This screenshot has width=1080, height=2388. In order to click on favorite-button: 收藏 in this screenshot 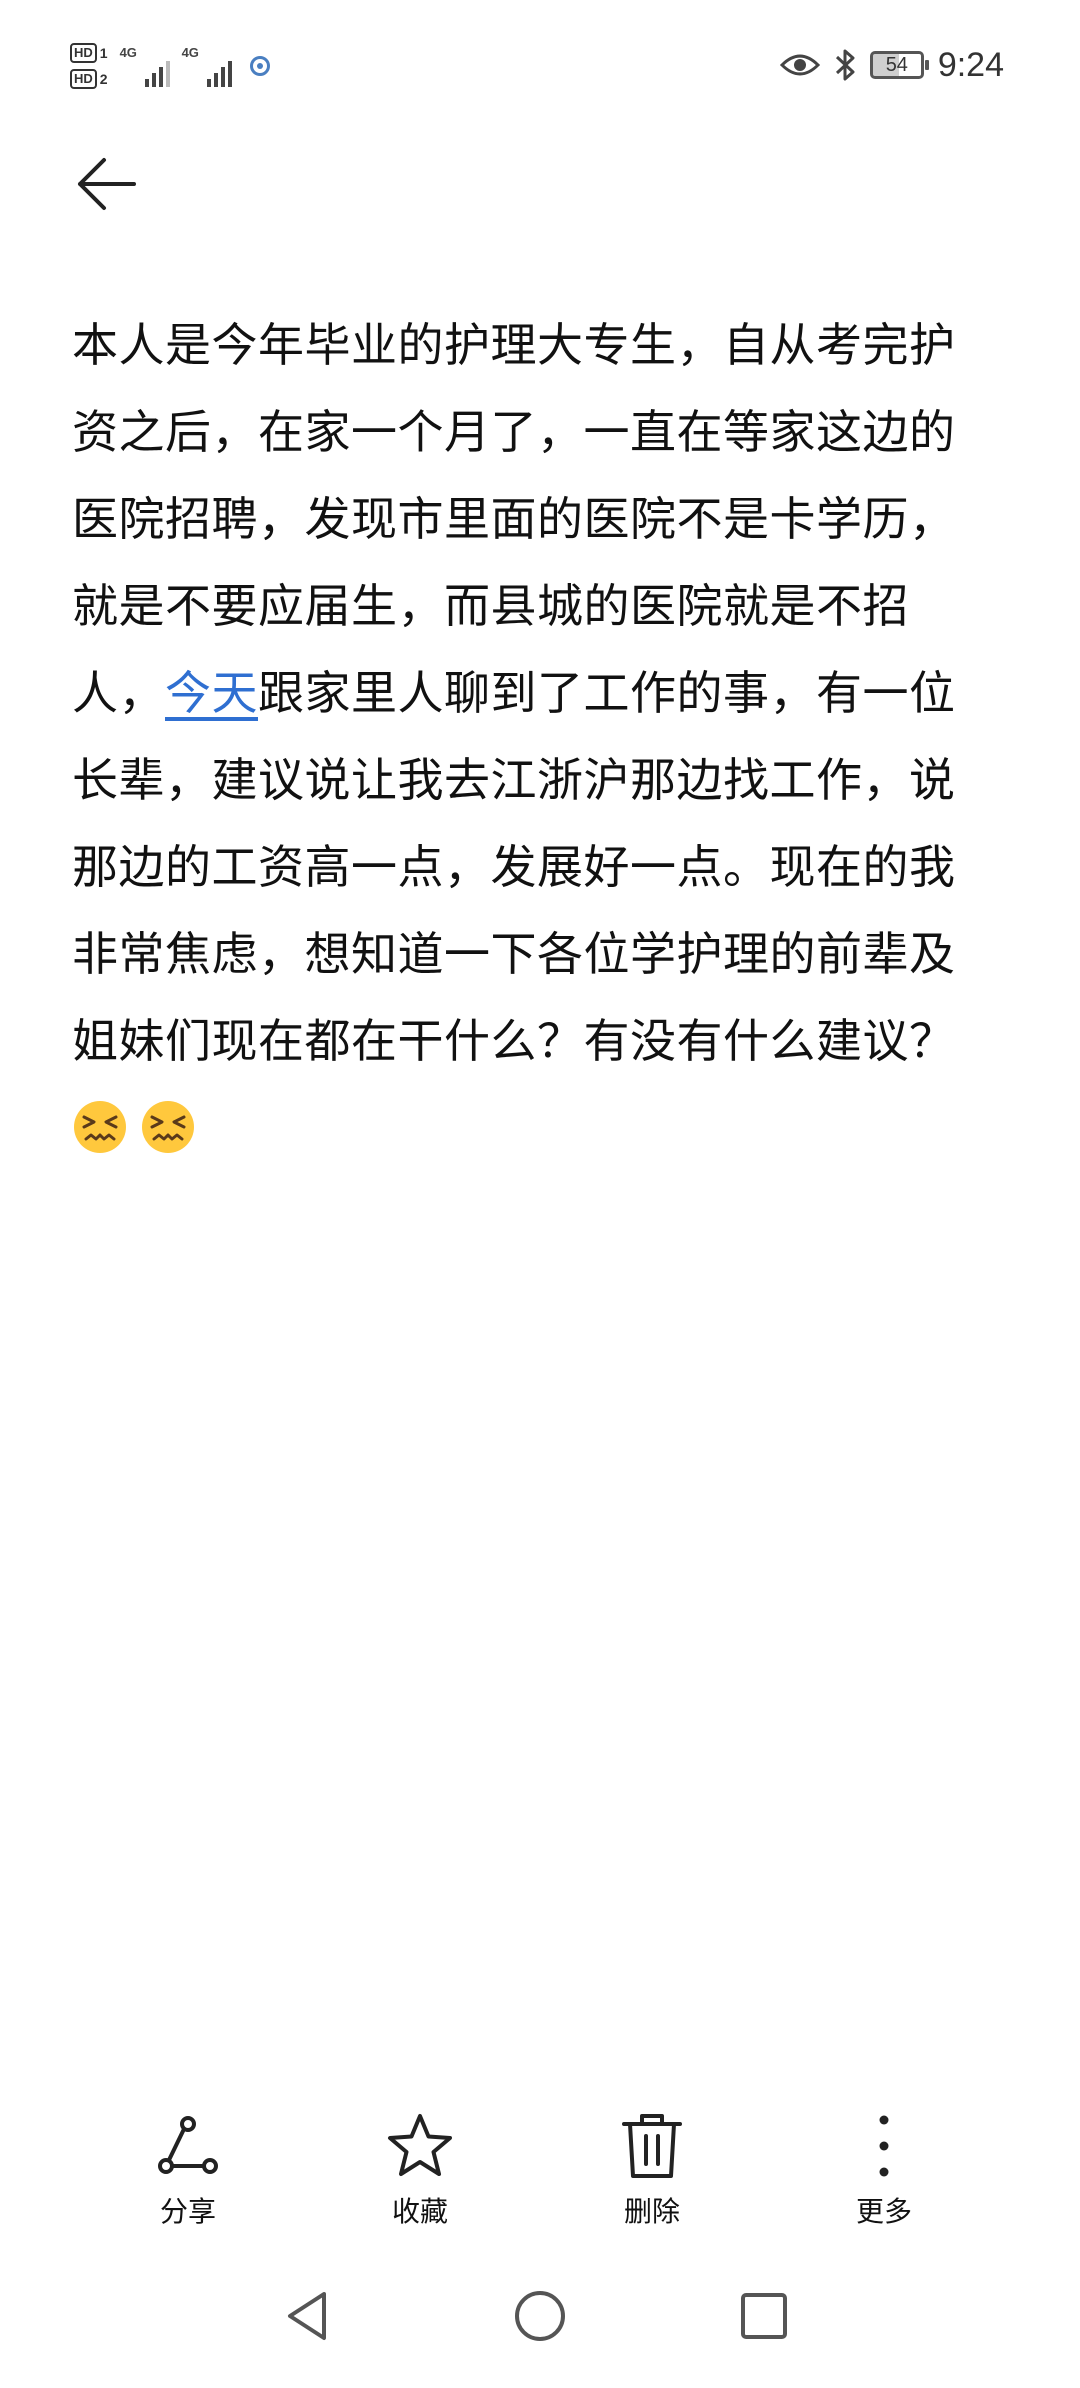, I will do `click(420, 2170)`.